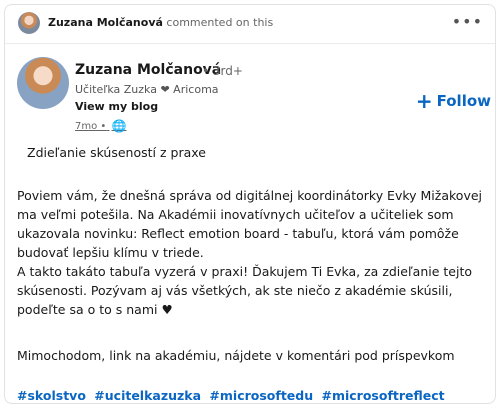 This screenshot has width=499, height=406. What do you see at coordinates (467, 21) in the screenshot?
I see `more-options-button: •••` at bounding box center [467, 21].